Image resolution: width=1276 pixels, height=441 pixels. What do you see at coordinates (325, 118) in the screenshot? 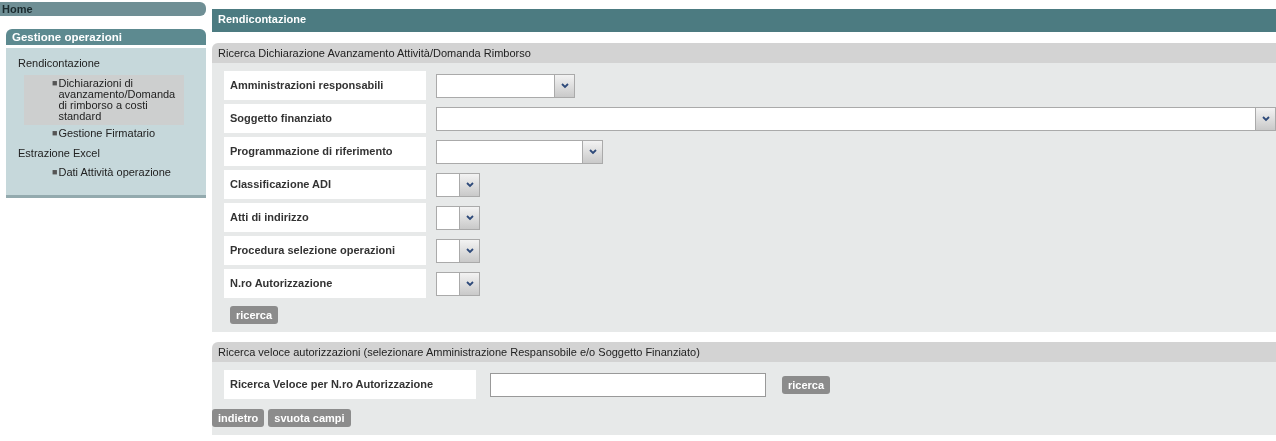
I see `field-label: Soggetto finanziato` at bounding box center [325, 118].